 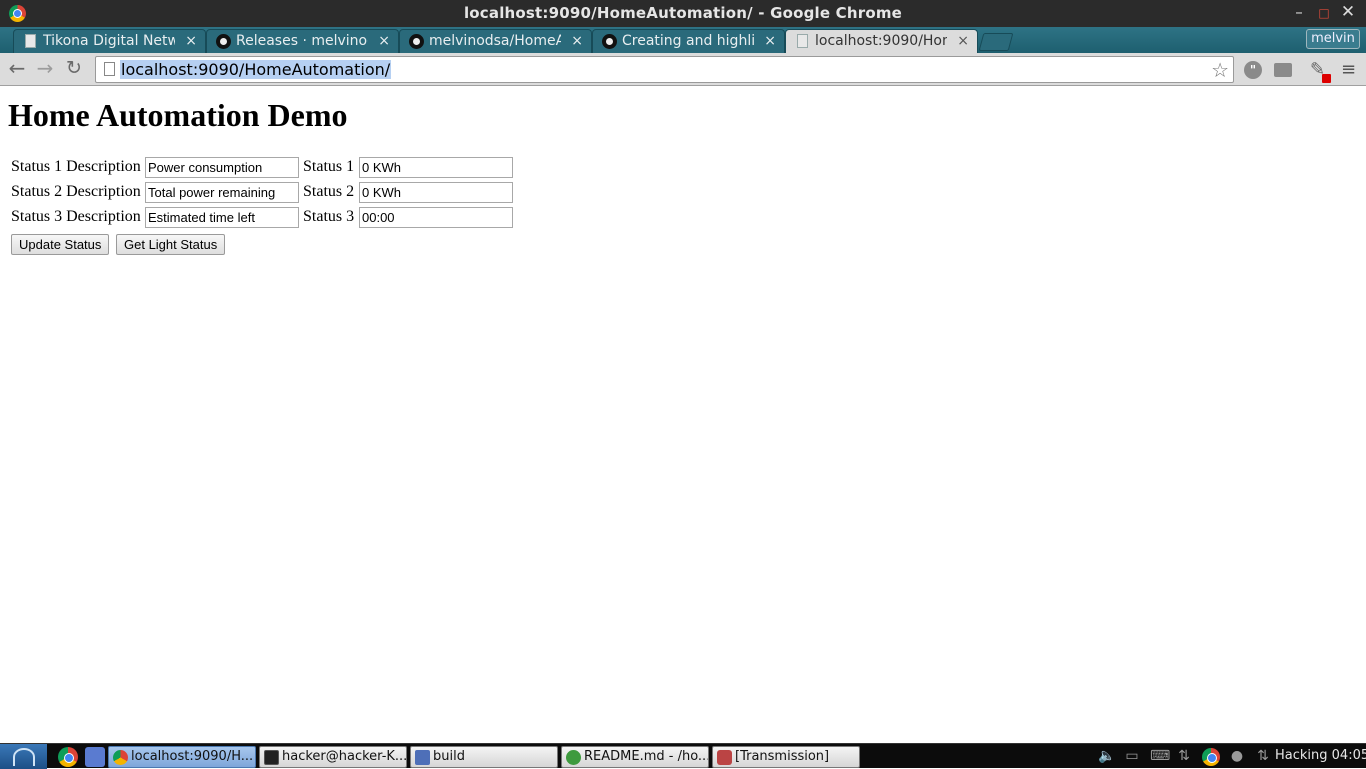 I want to click on tab-homeautomation-repo: melvinodsa/HomeAu ×, so click(x=495, y=41).